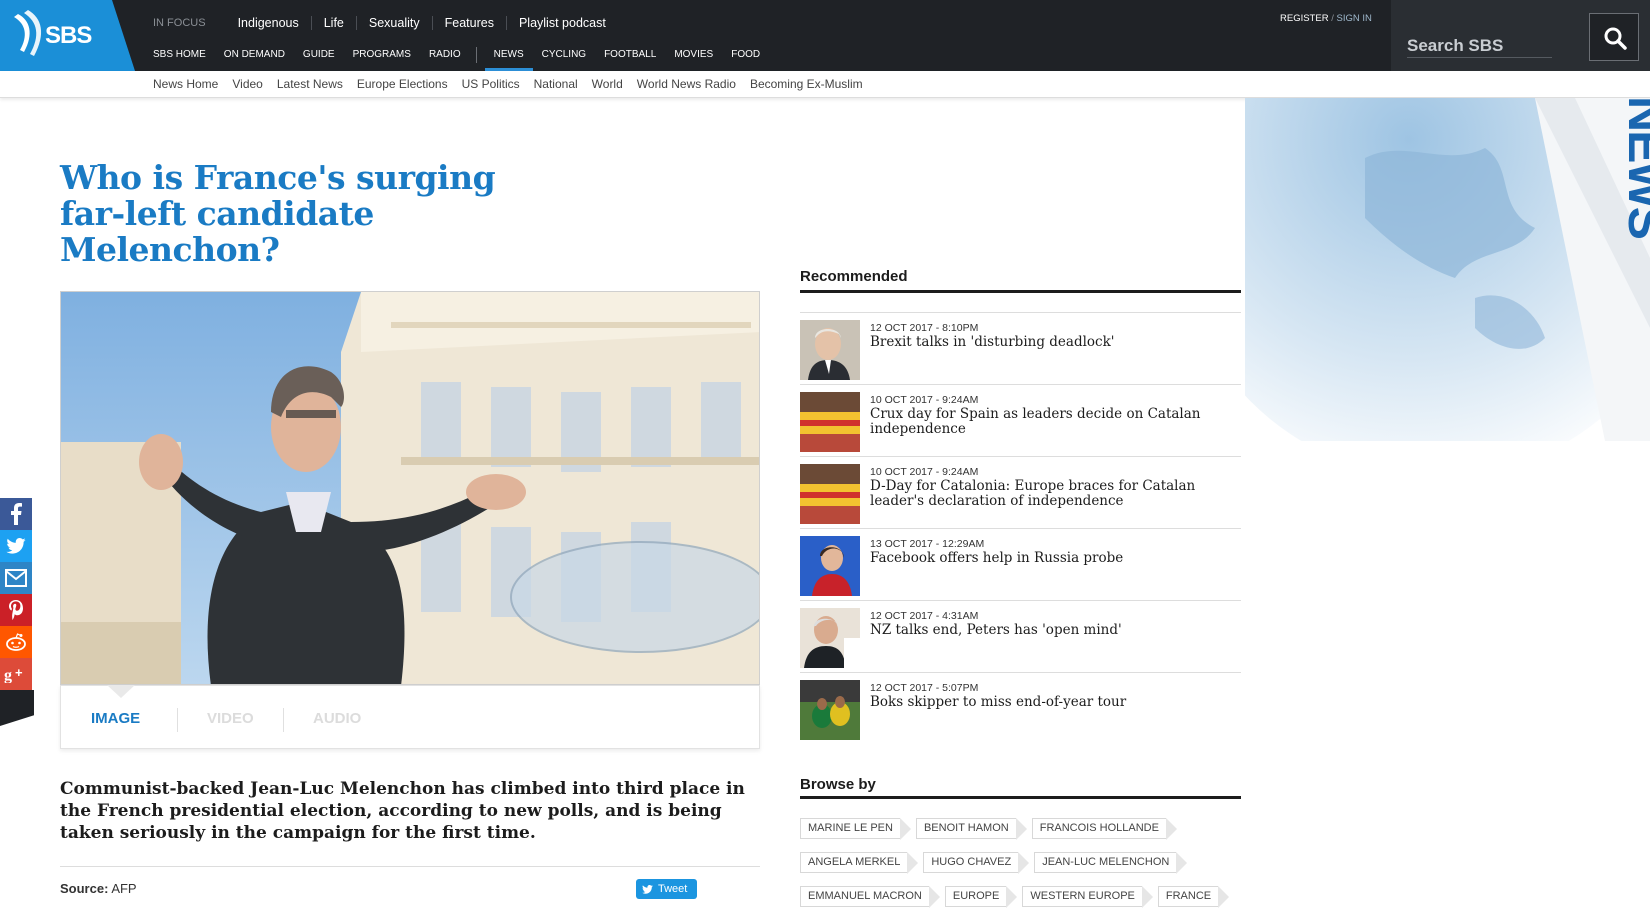  Describe the element at coordinates (184, 57) in the screenshot. I see `main-nav-sbs-home: SBS HOME` at that location.